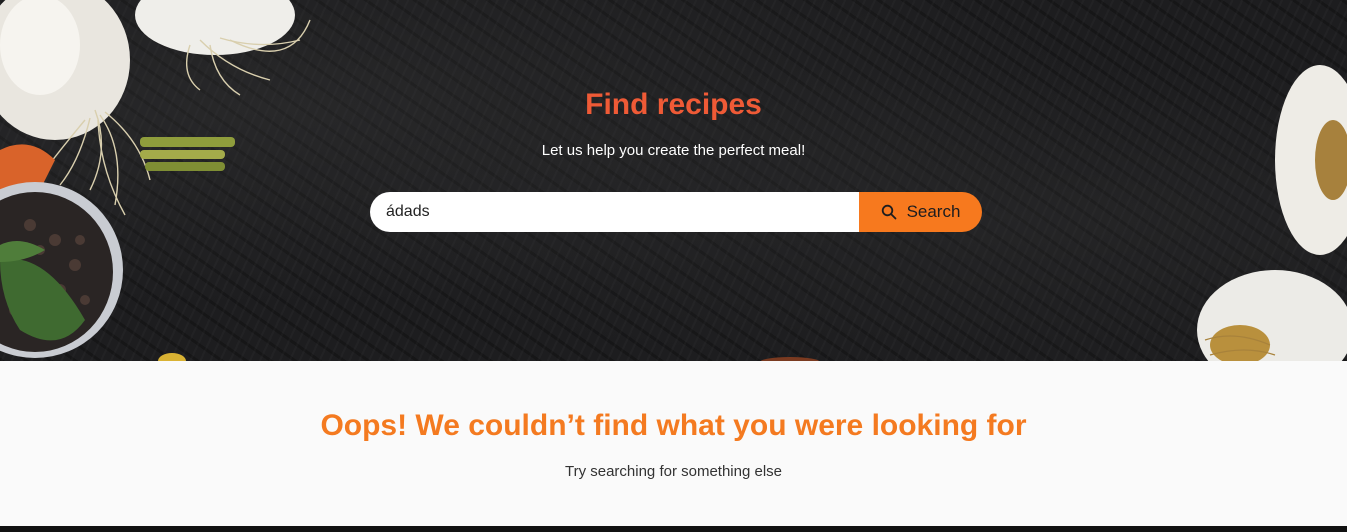 This screenshot has width=1347, height=532. I want to click on footer-edge, so click(673, 529).